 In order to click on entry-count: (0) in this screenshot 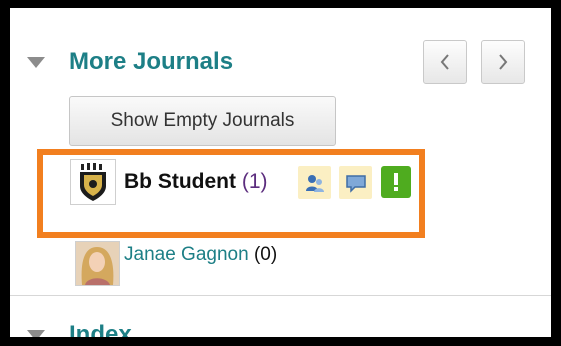, I will do `click(265, 254)`.